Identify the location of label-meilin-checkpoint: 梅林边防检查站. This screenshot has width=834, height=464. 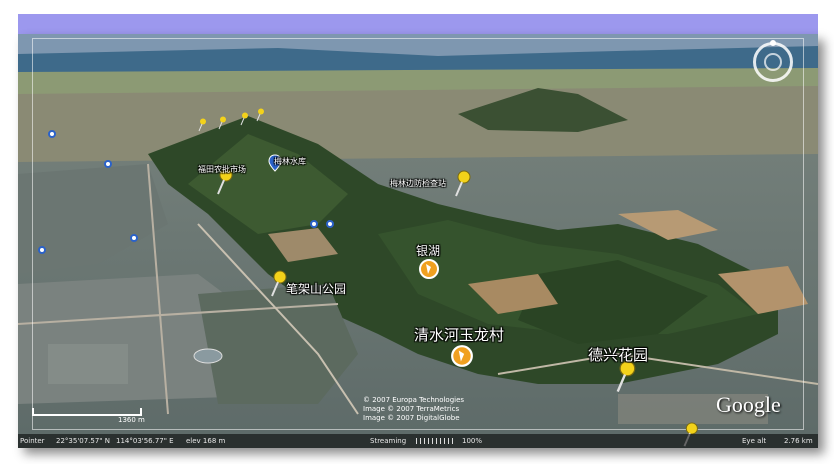
(418, 183).